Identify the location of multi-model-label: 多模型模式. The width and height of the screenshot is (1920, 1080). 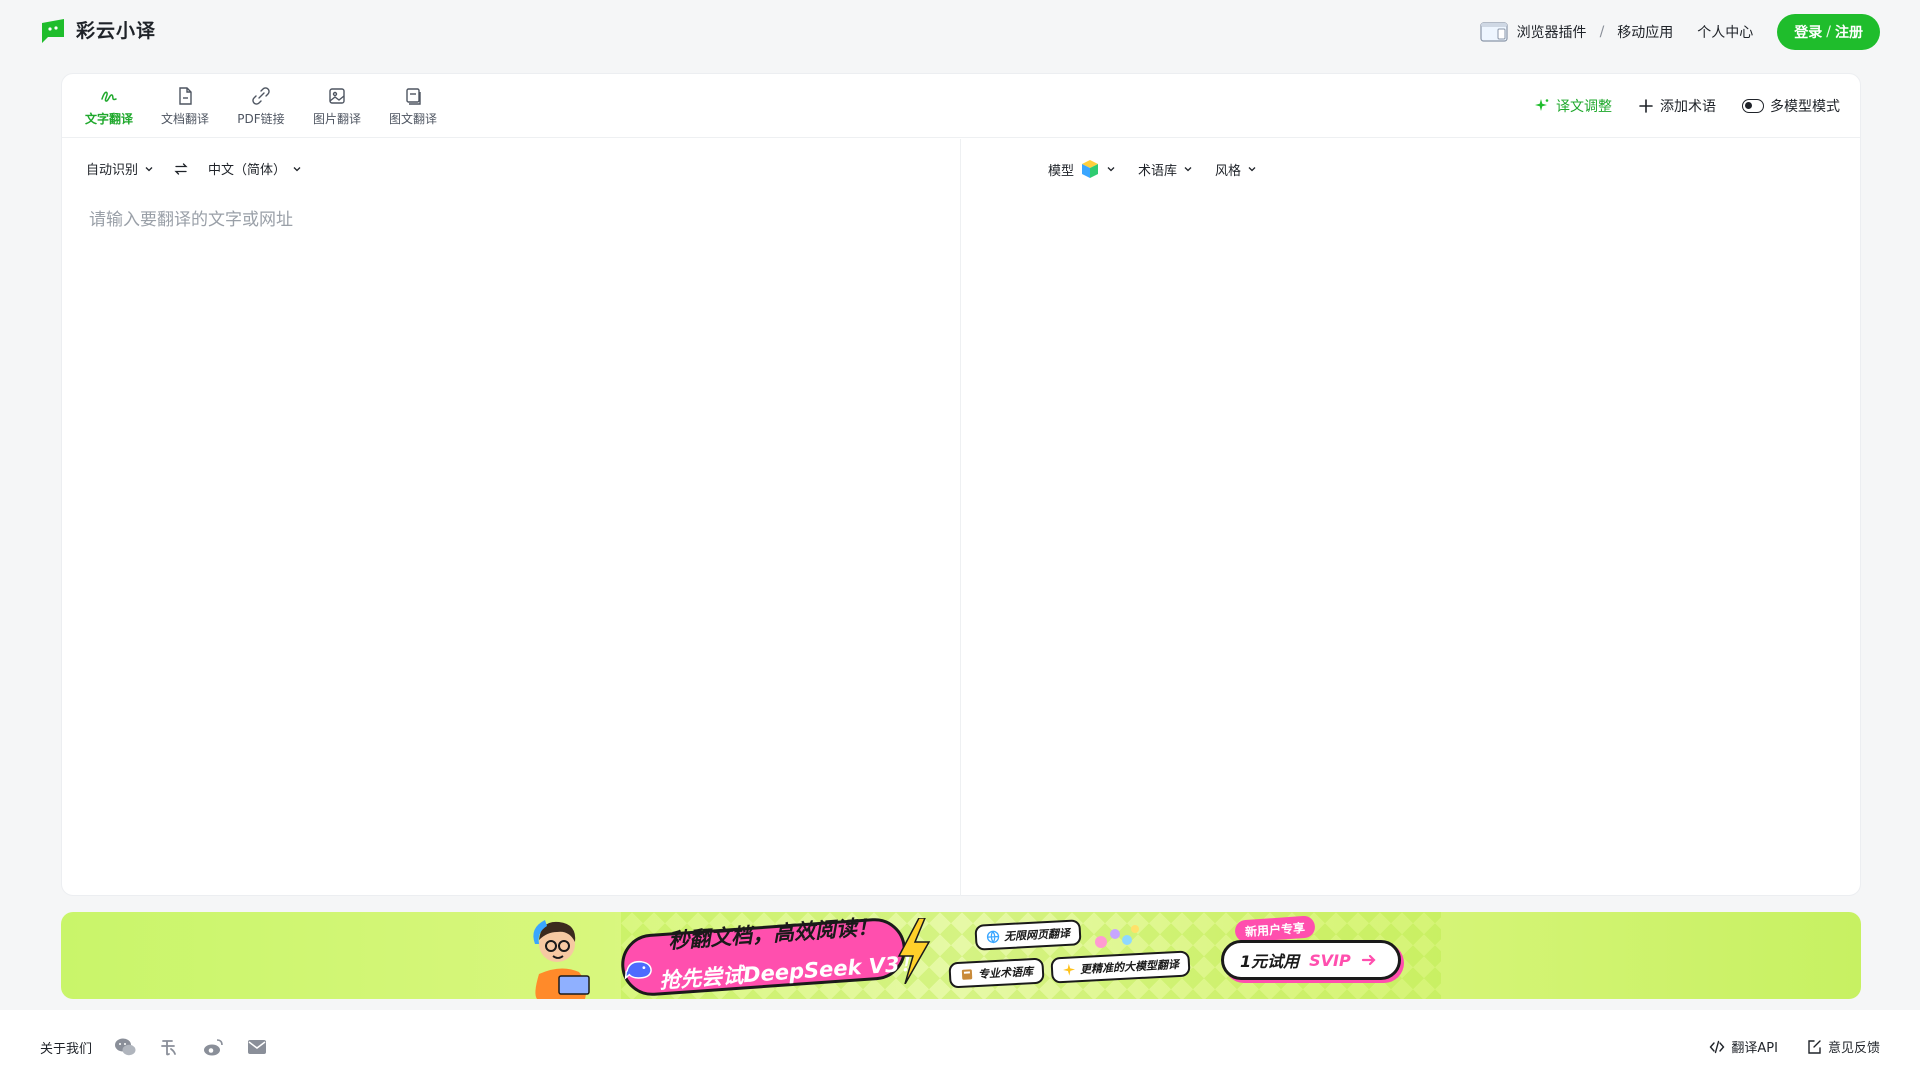
(1805, 107).